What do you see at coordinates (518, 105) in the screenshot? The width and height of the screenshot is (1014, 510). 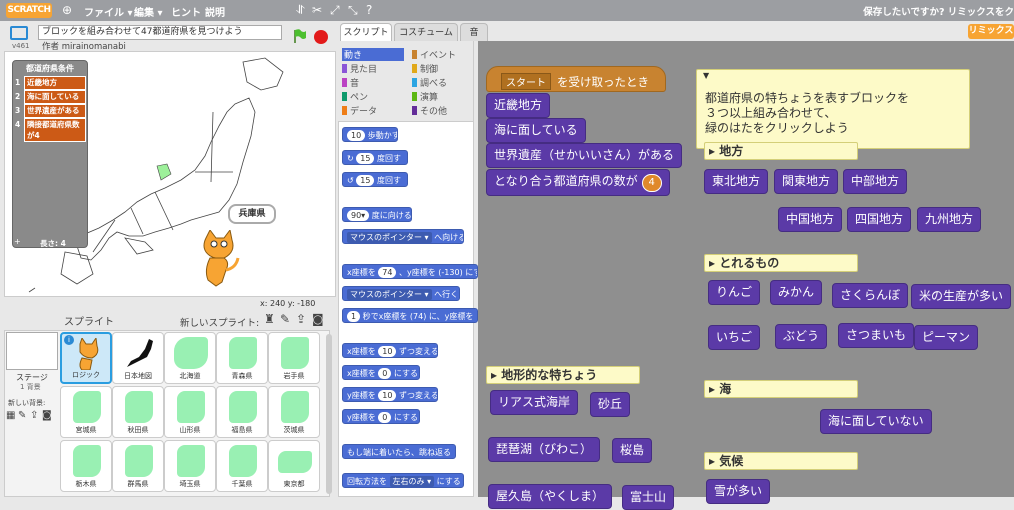 I see `script-block-kinki: 近畿地方` at bounding box center [518, 105].